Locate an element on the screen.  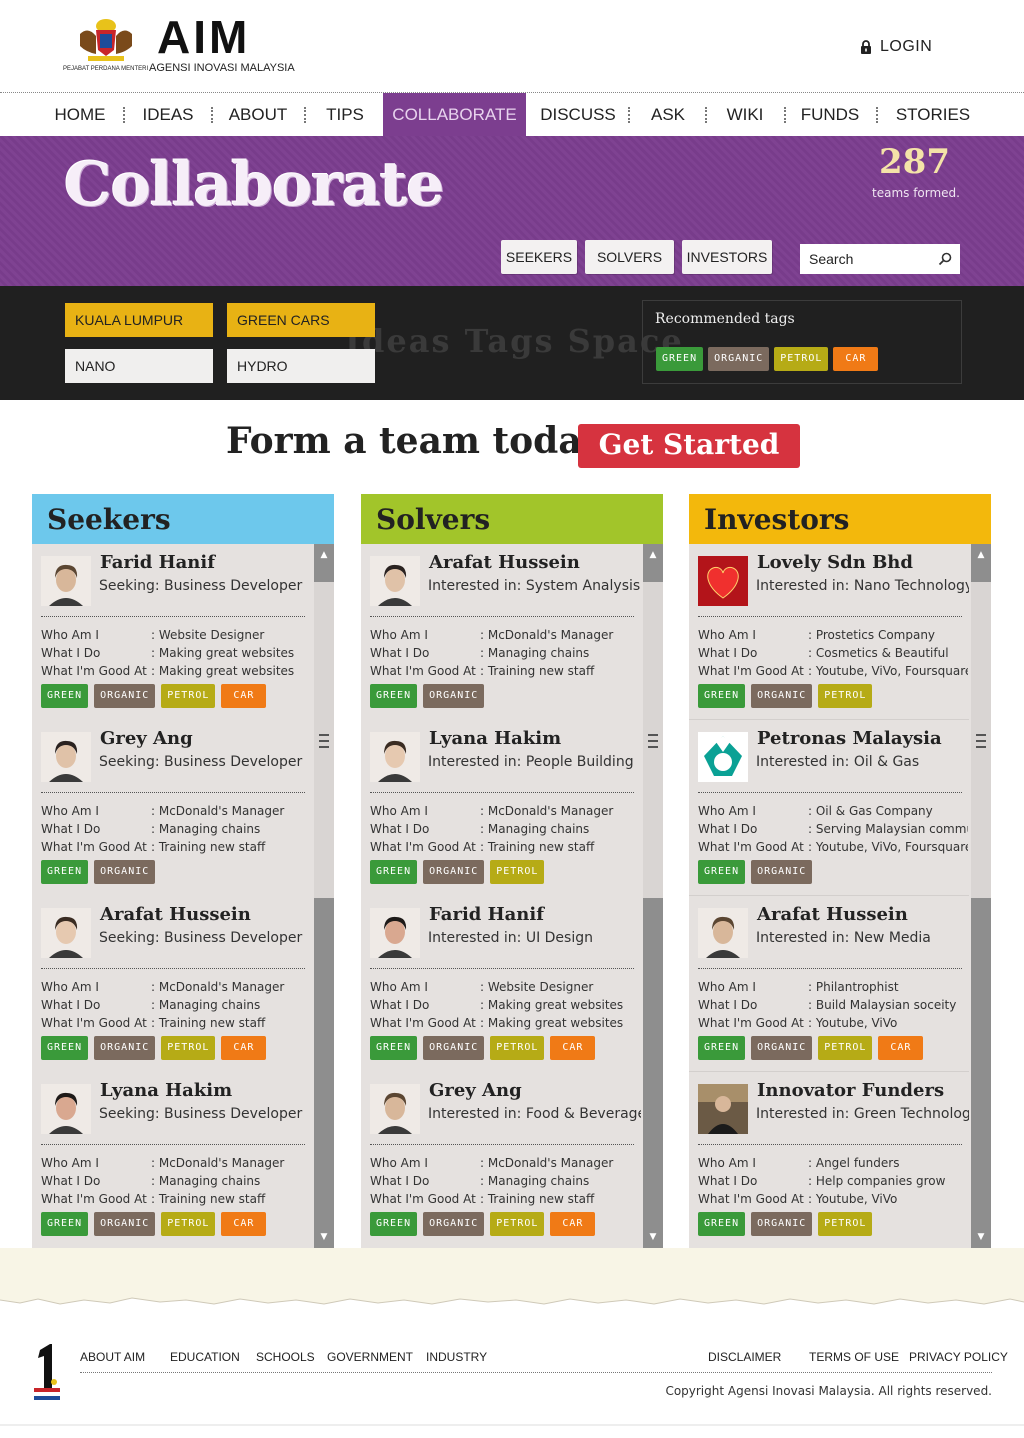
tag-chip-green-cars: GREEN CARS is located at coordinates (301, 320).